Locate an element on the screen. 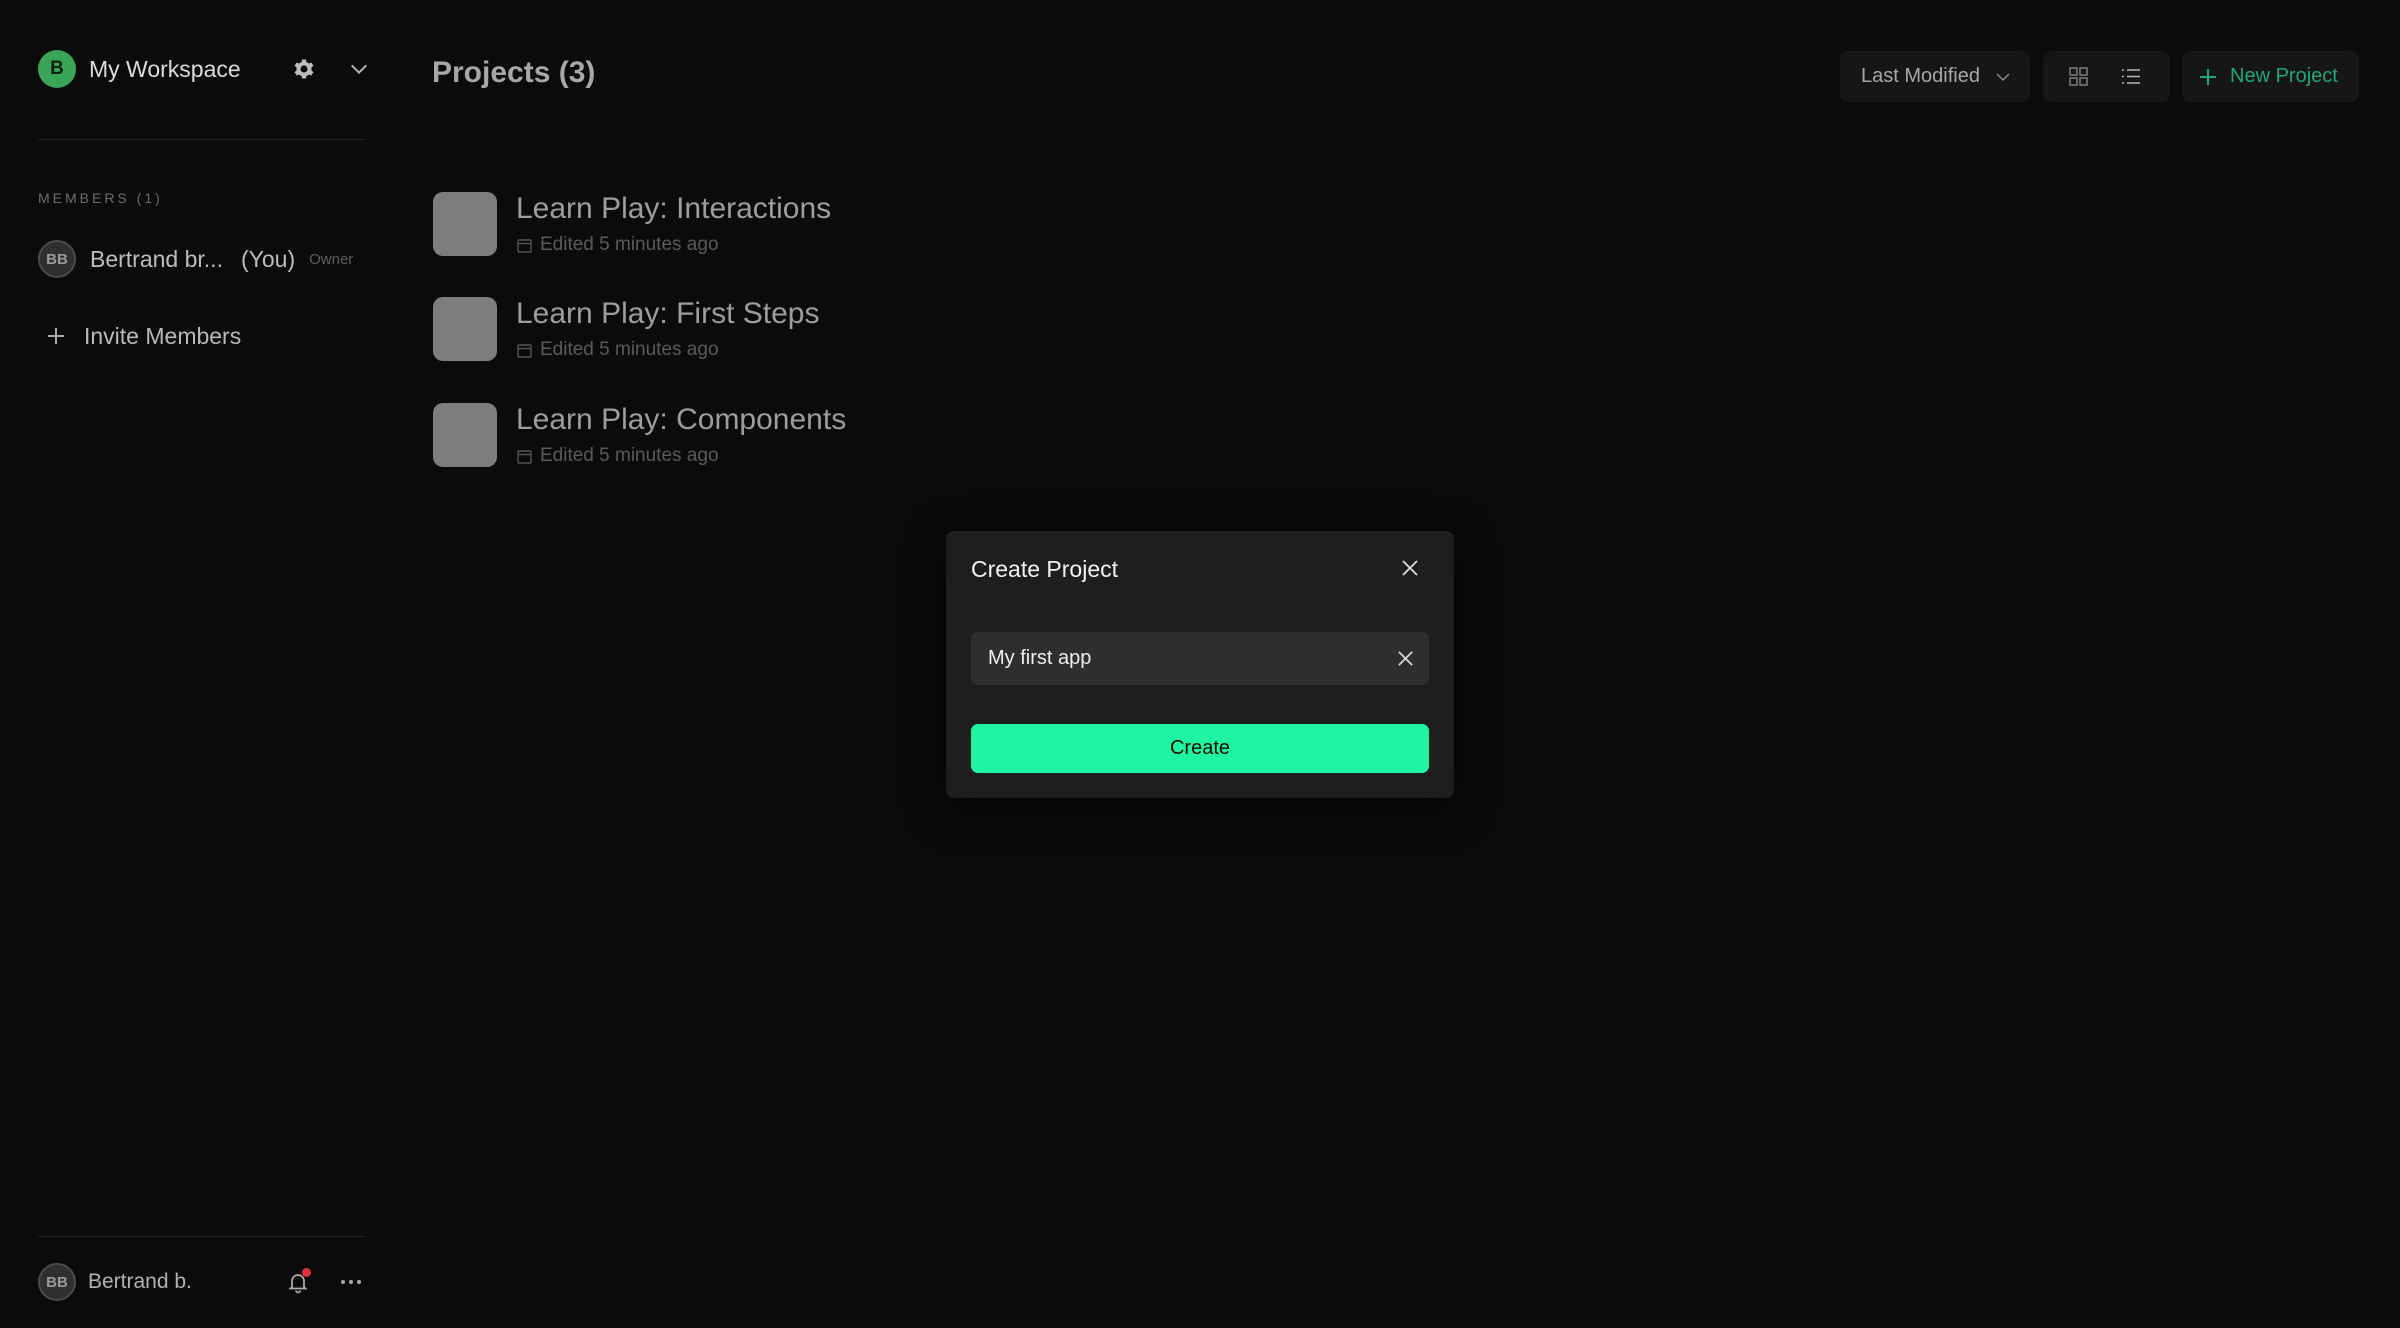 The image size is (2400, 1328). user-name: Bertrand b. is located at coordinates (140, 1281).